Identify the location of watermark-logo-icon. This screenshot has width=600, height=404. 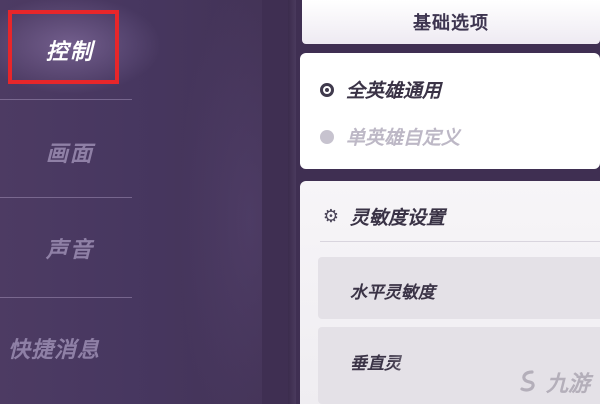
(527, 381).